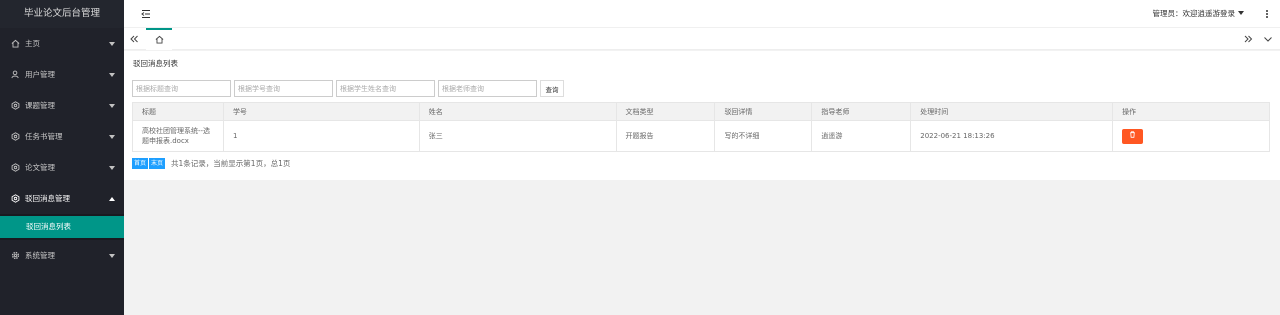 This screenshot has height=315, width=1280. Describe the element at coordinates (1191, 136) in the screenshot. I see `cell-actions` at that location.